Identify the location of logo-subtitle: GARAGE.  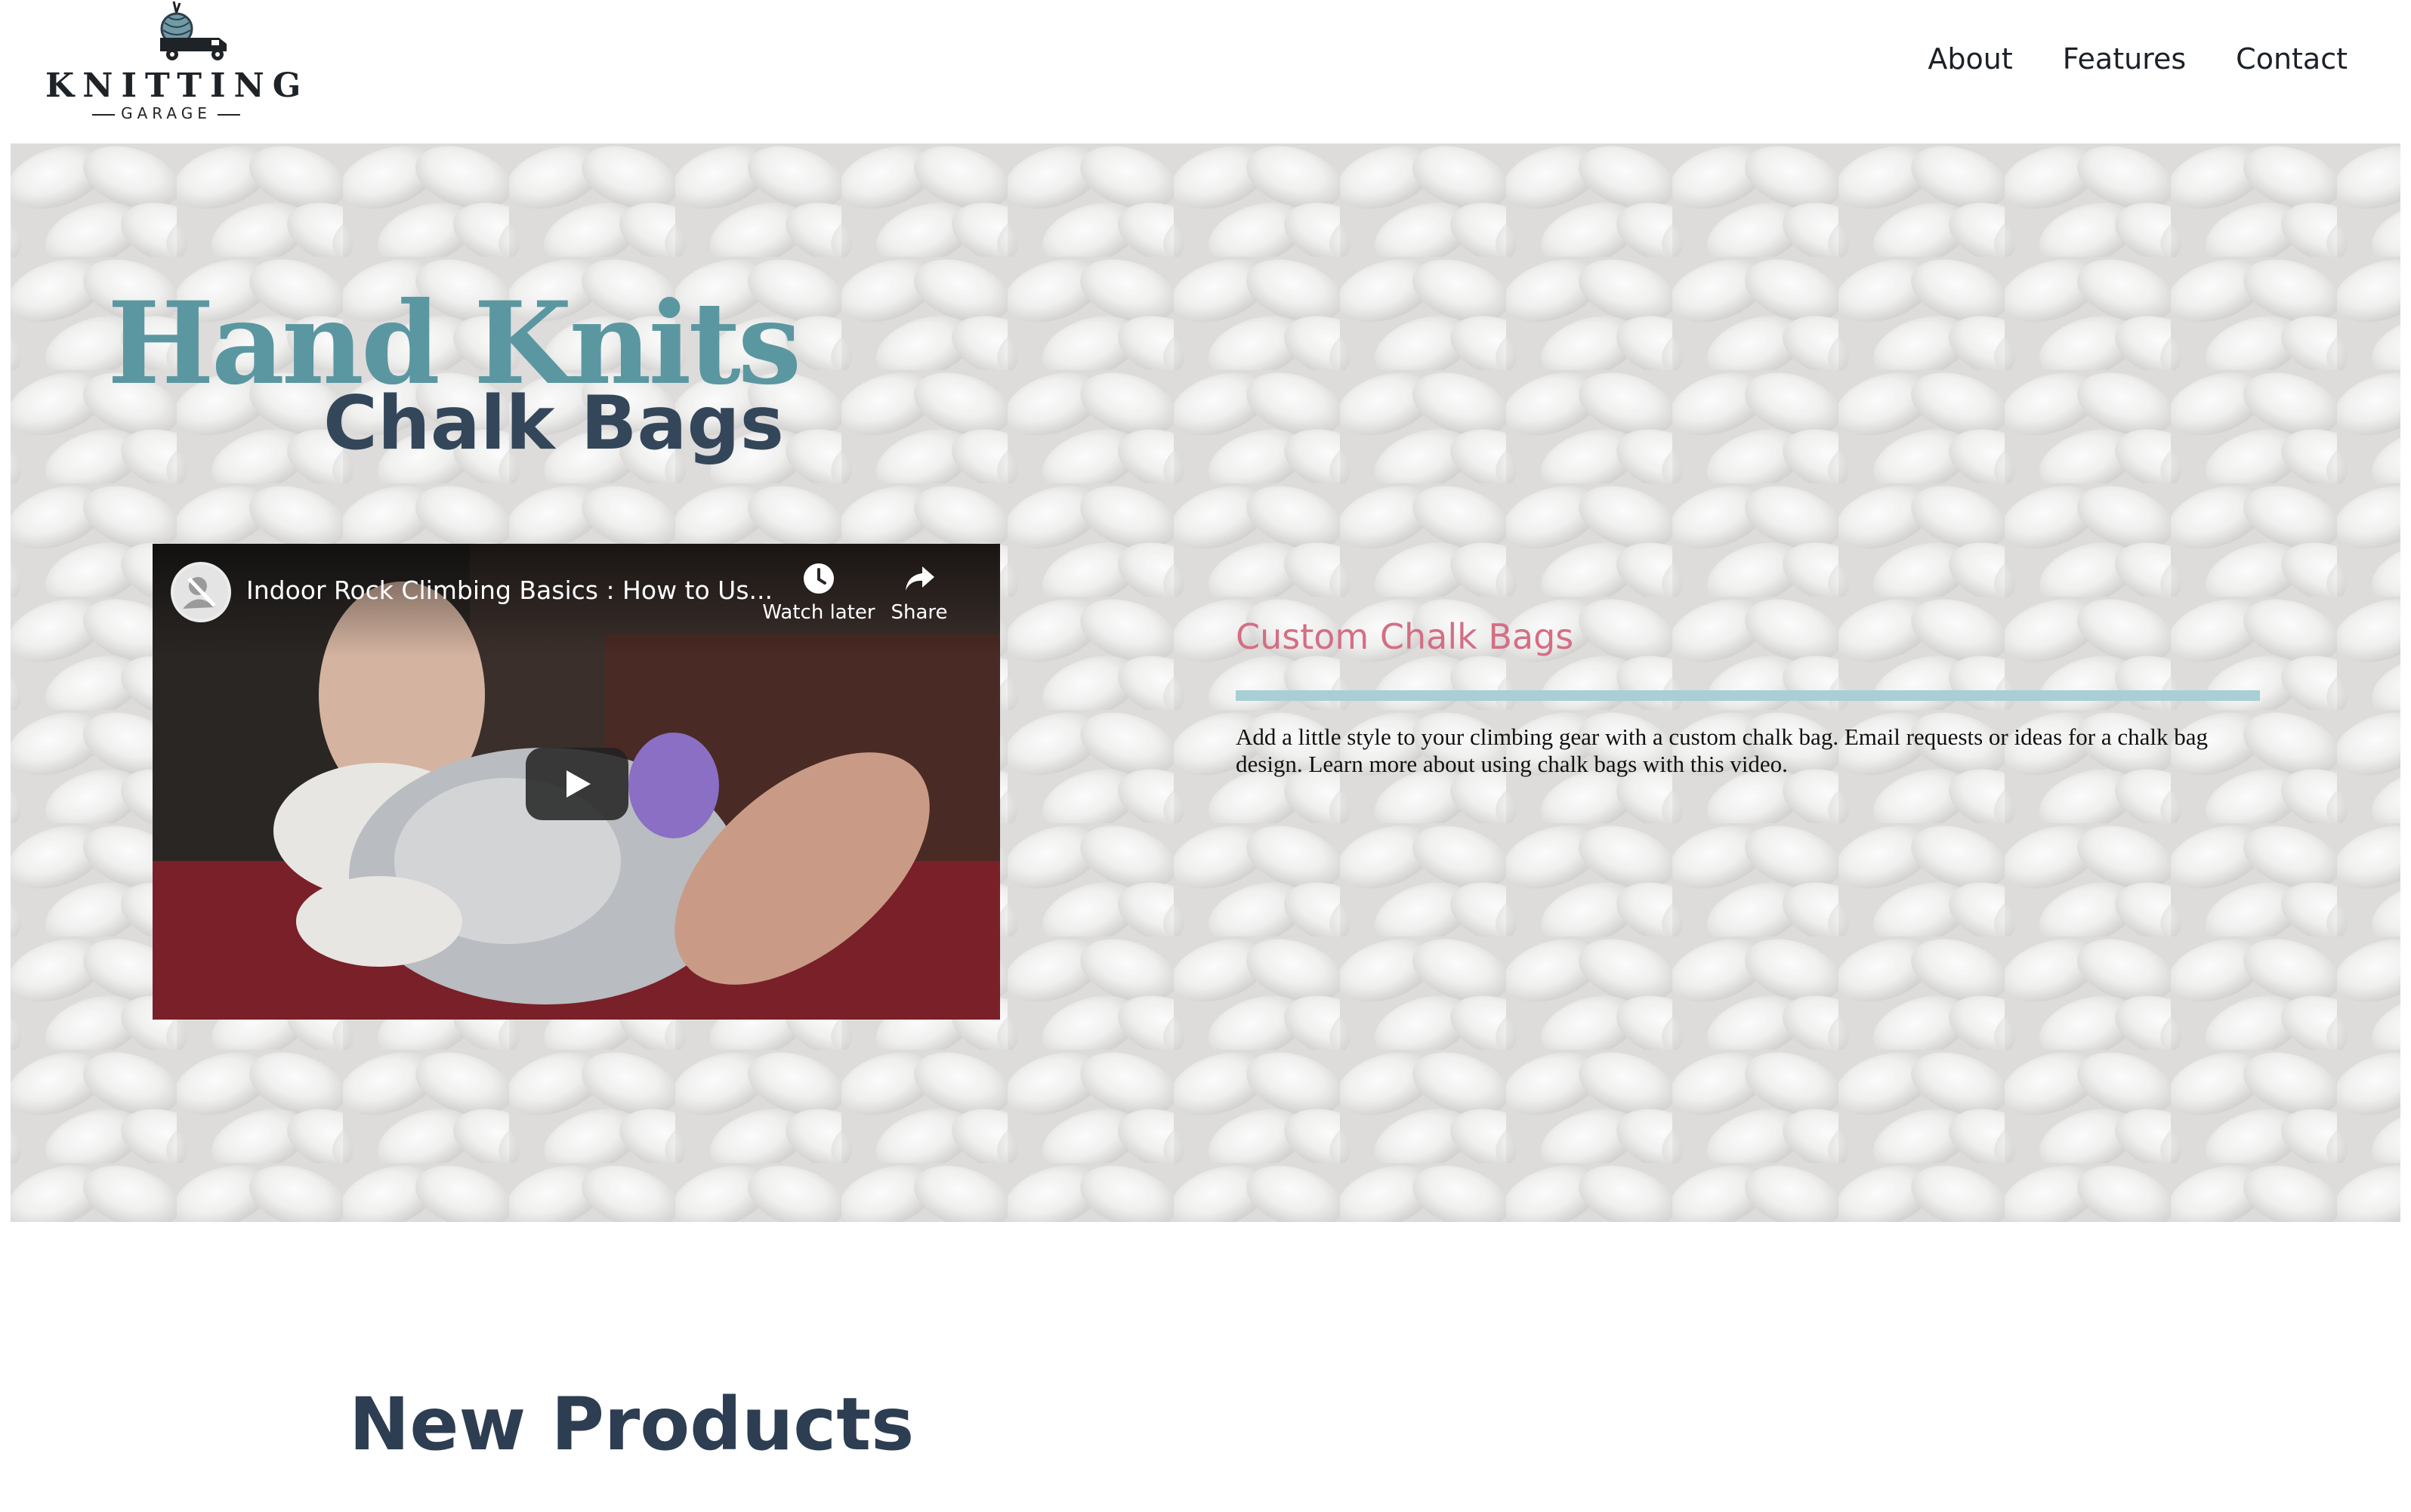
(166, 113).